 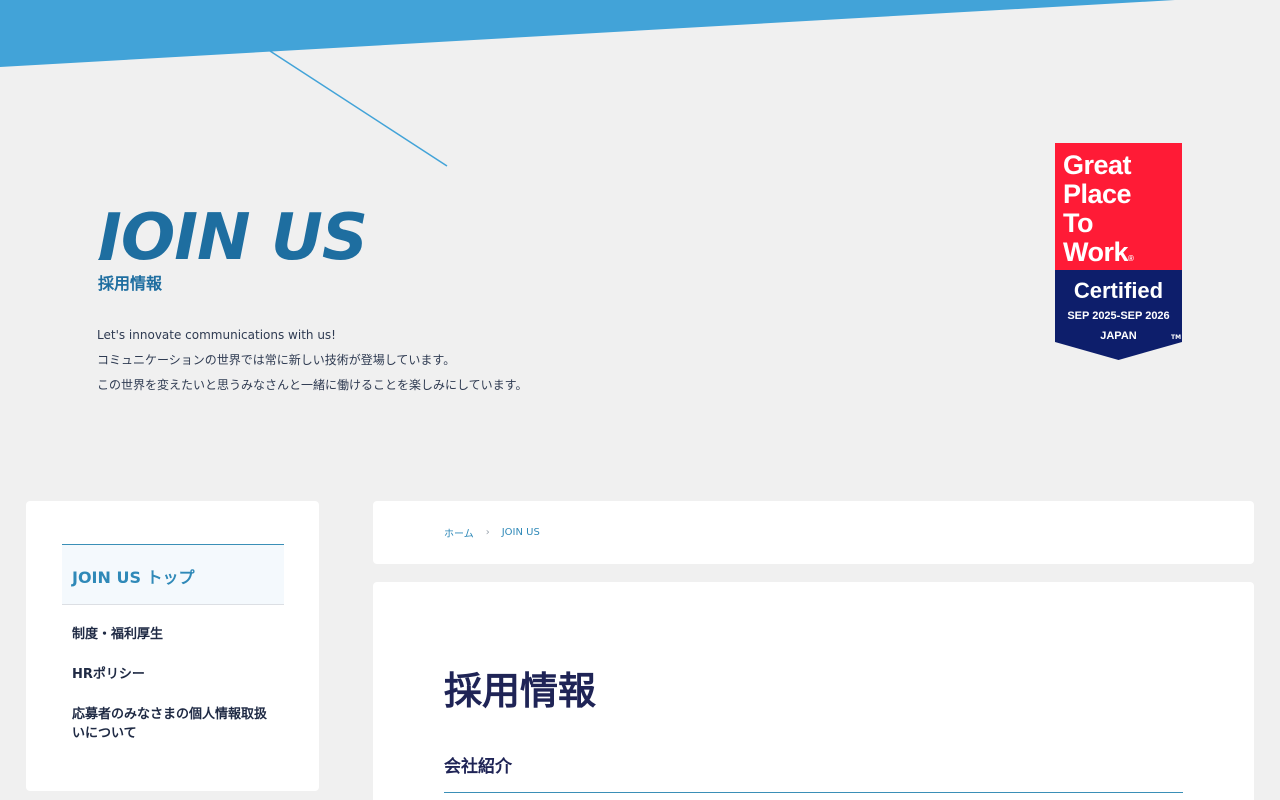 What do you see at coordinates (487, 532) in the screenshot?
I see `chevron-right-icon: ›` at bounding box center [487, 532].